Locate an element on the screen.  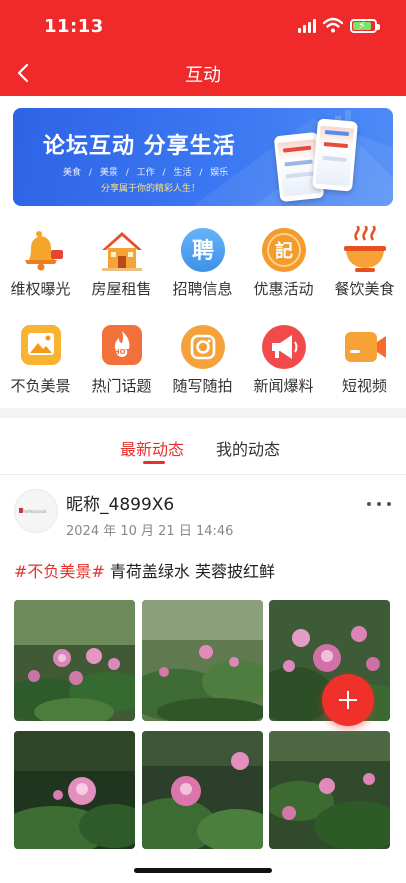
section-divider is located at coordinates (203, 413).